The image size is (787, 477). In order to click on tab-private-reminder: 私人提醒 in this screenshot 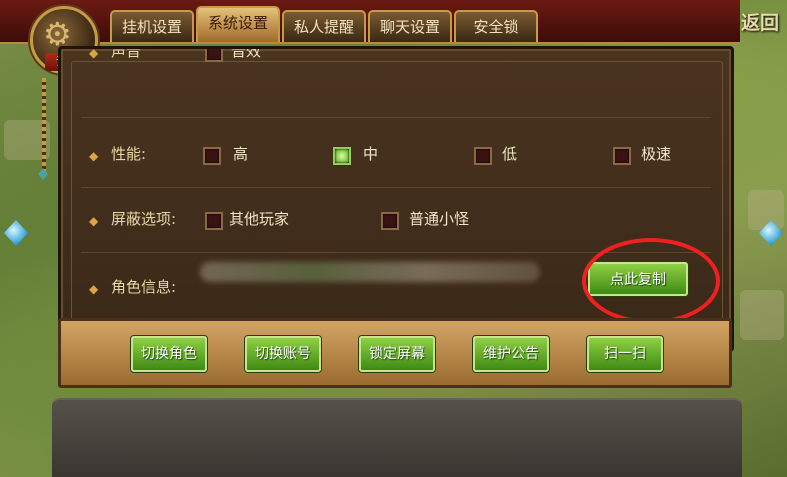, I will do `click(324, 26)`.